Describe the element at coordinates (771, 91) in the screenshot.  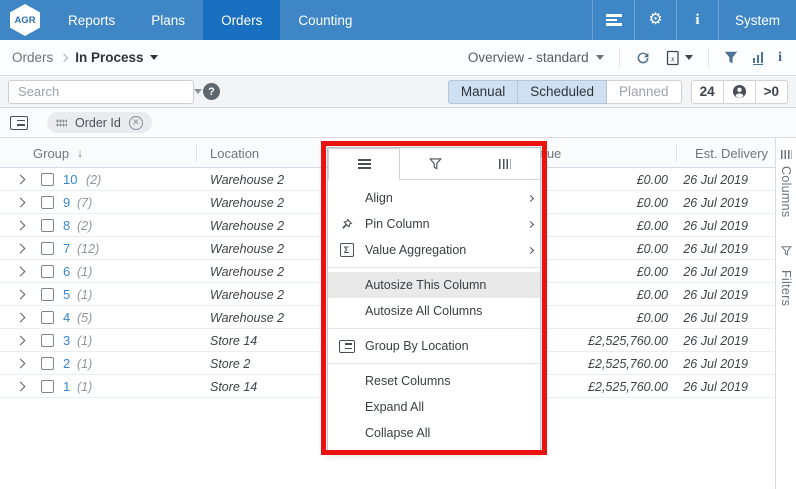
I see `greater-than-zero-button: >0` at that location.